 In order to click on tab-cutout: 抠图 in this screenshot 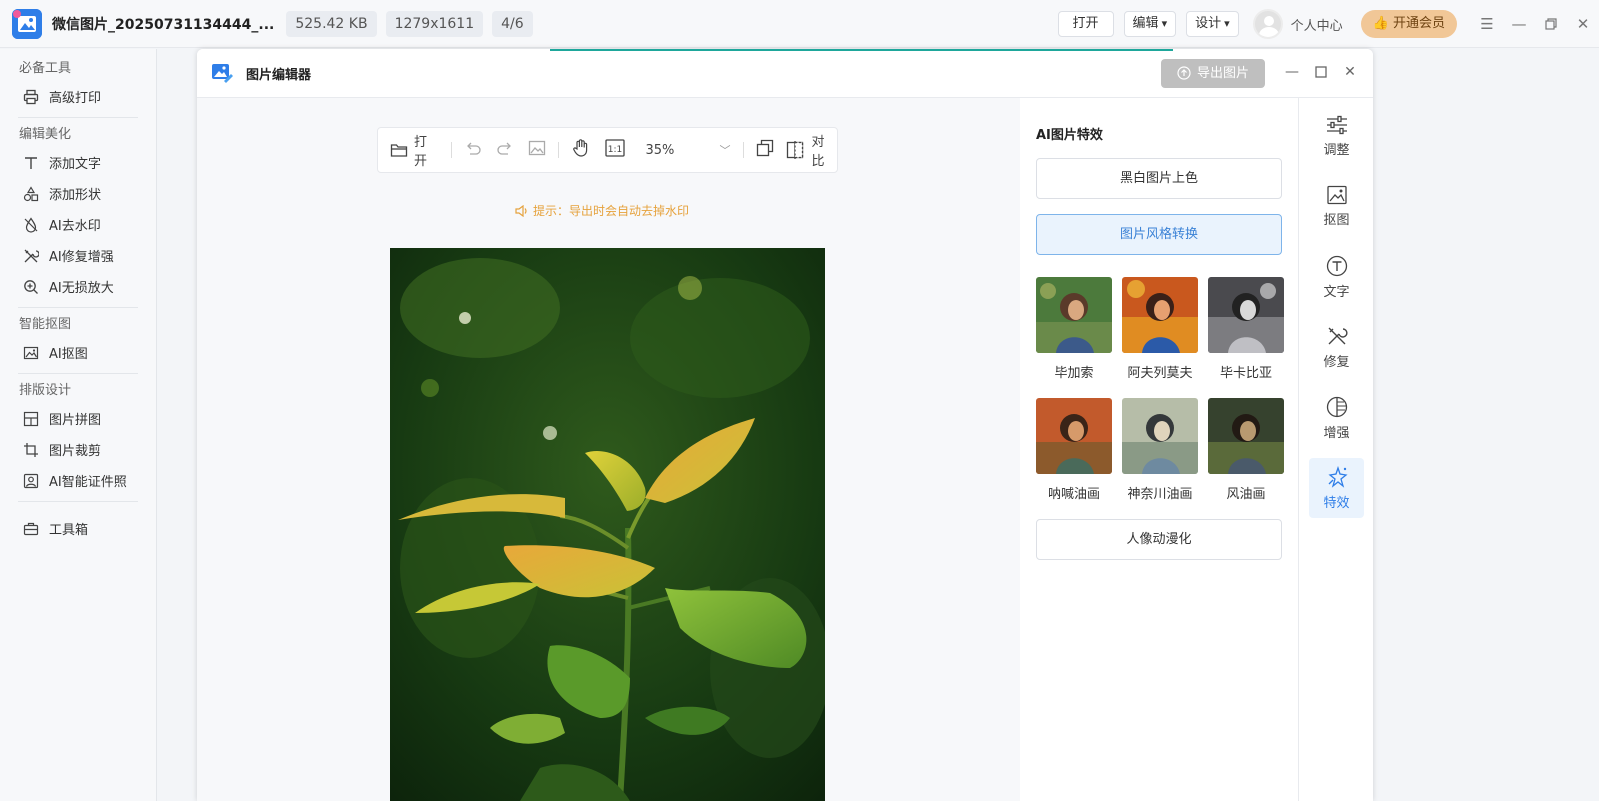, I will do `click(1336, 206)`.